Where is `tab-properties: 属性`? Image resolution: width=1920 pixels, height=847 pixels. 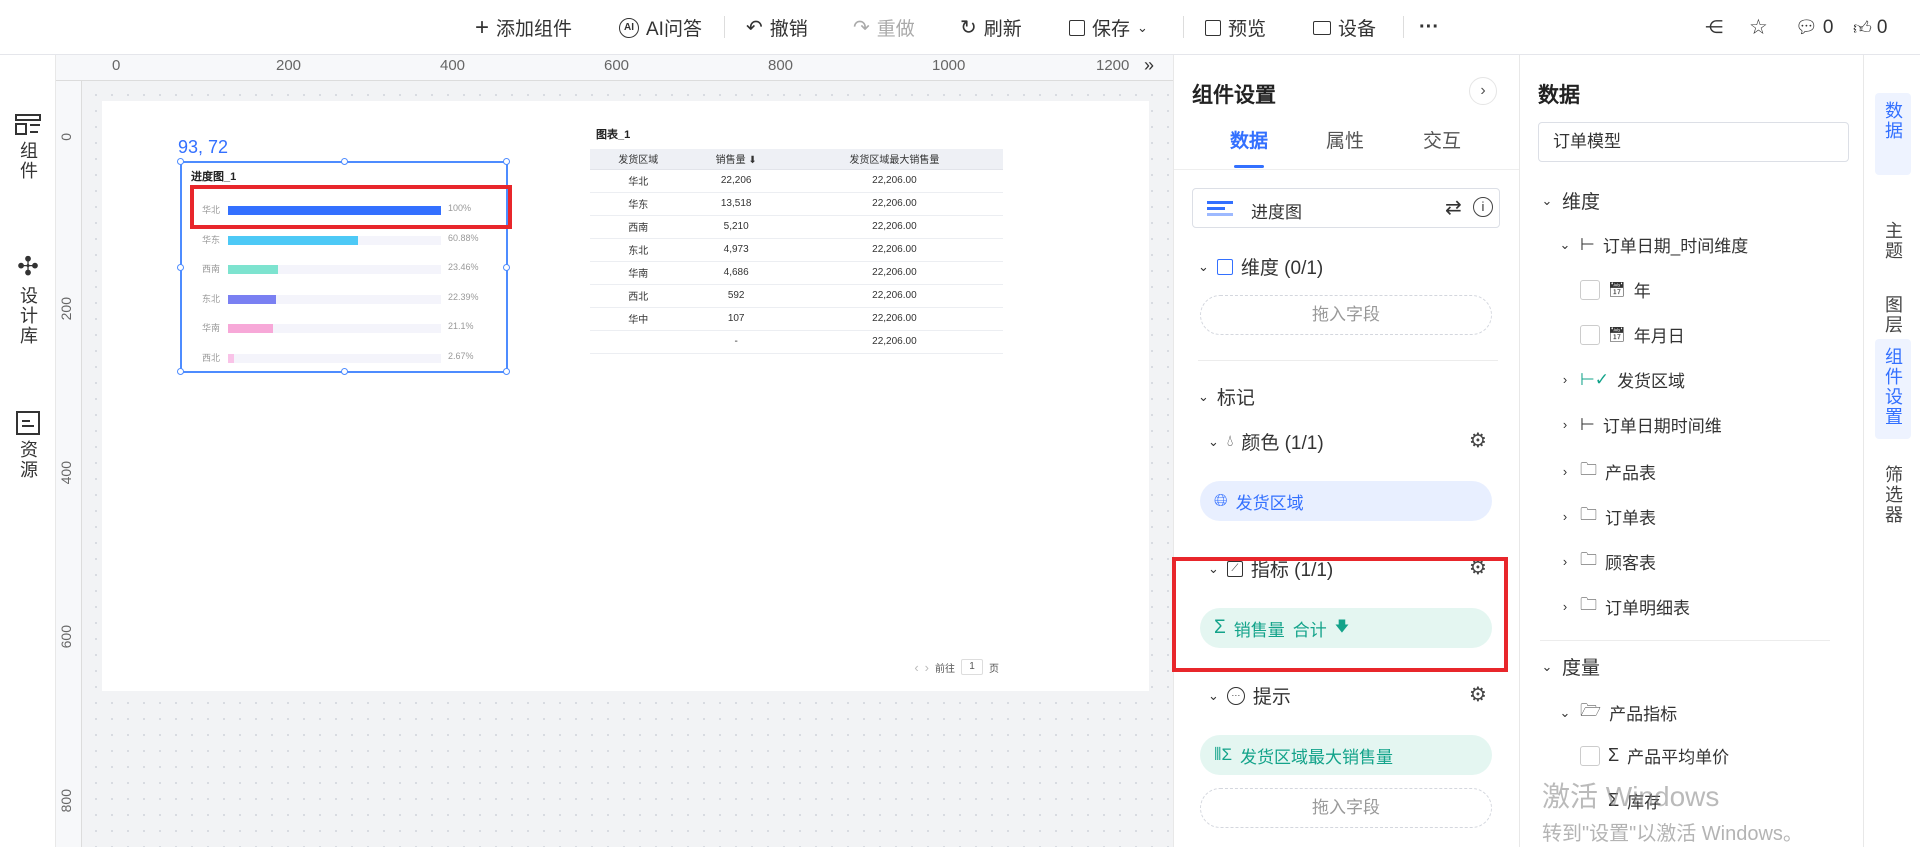
tab-properties: 属性 is located at coordinates (1345, 139).